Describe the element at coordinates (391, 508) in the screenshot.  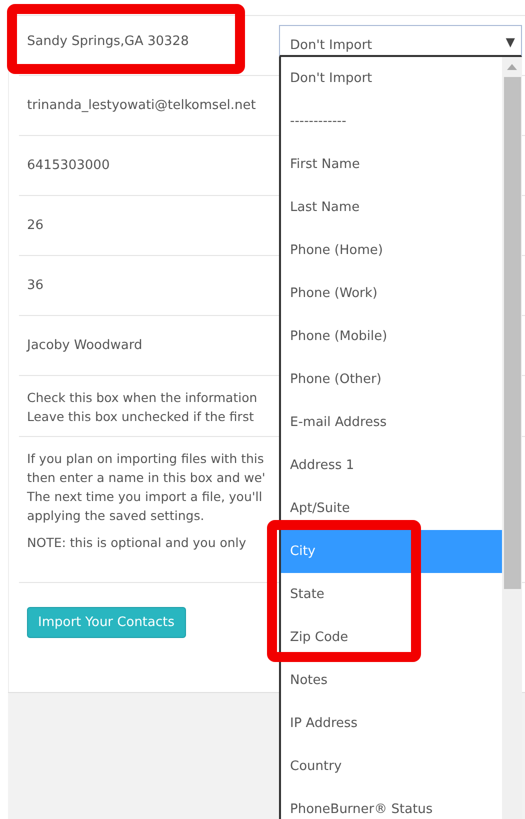
I see `dropdown-option: Apt/Suite` at that location.